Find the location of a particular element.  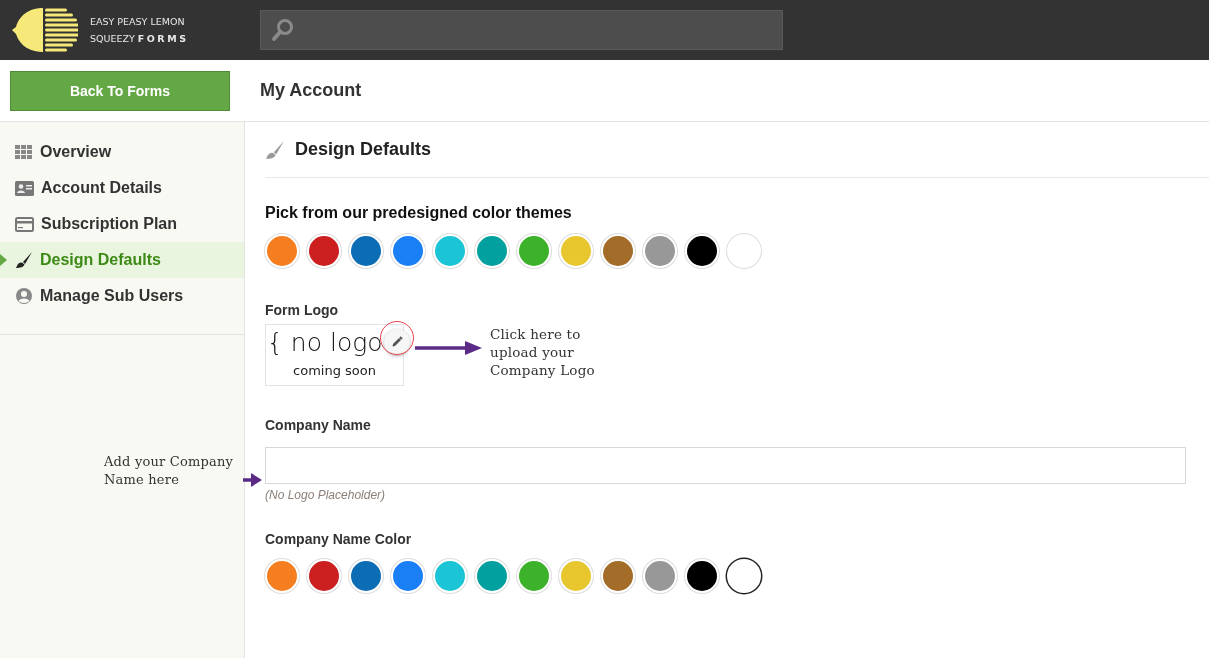

user-icon is located at coordinates (24, 296).